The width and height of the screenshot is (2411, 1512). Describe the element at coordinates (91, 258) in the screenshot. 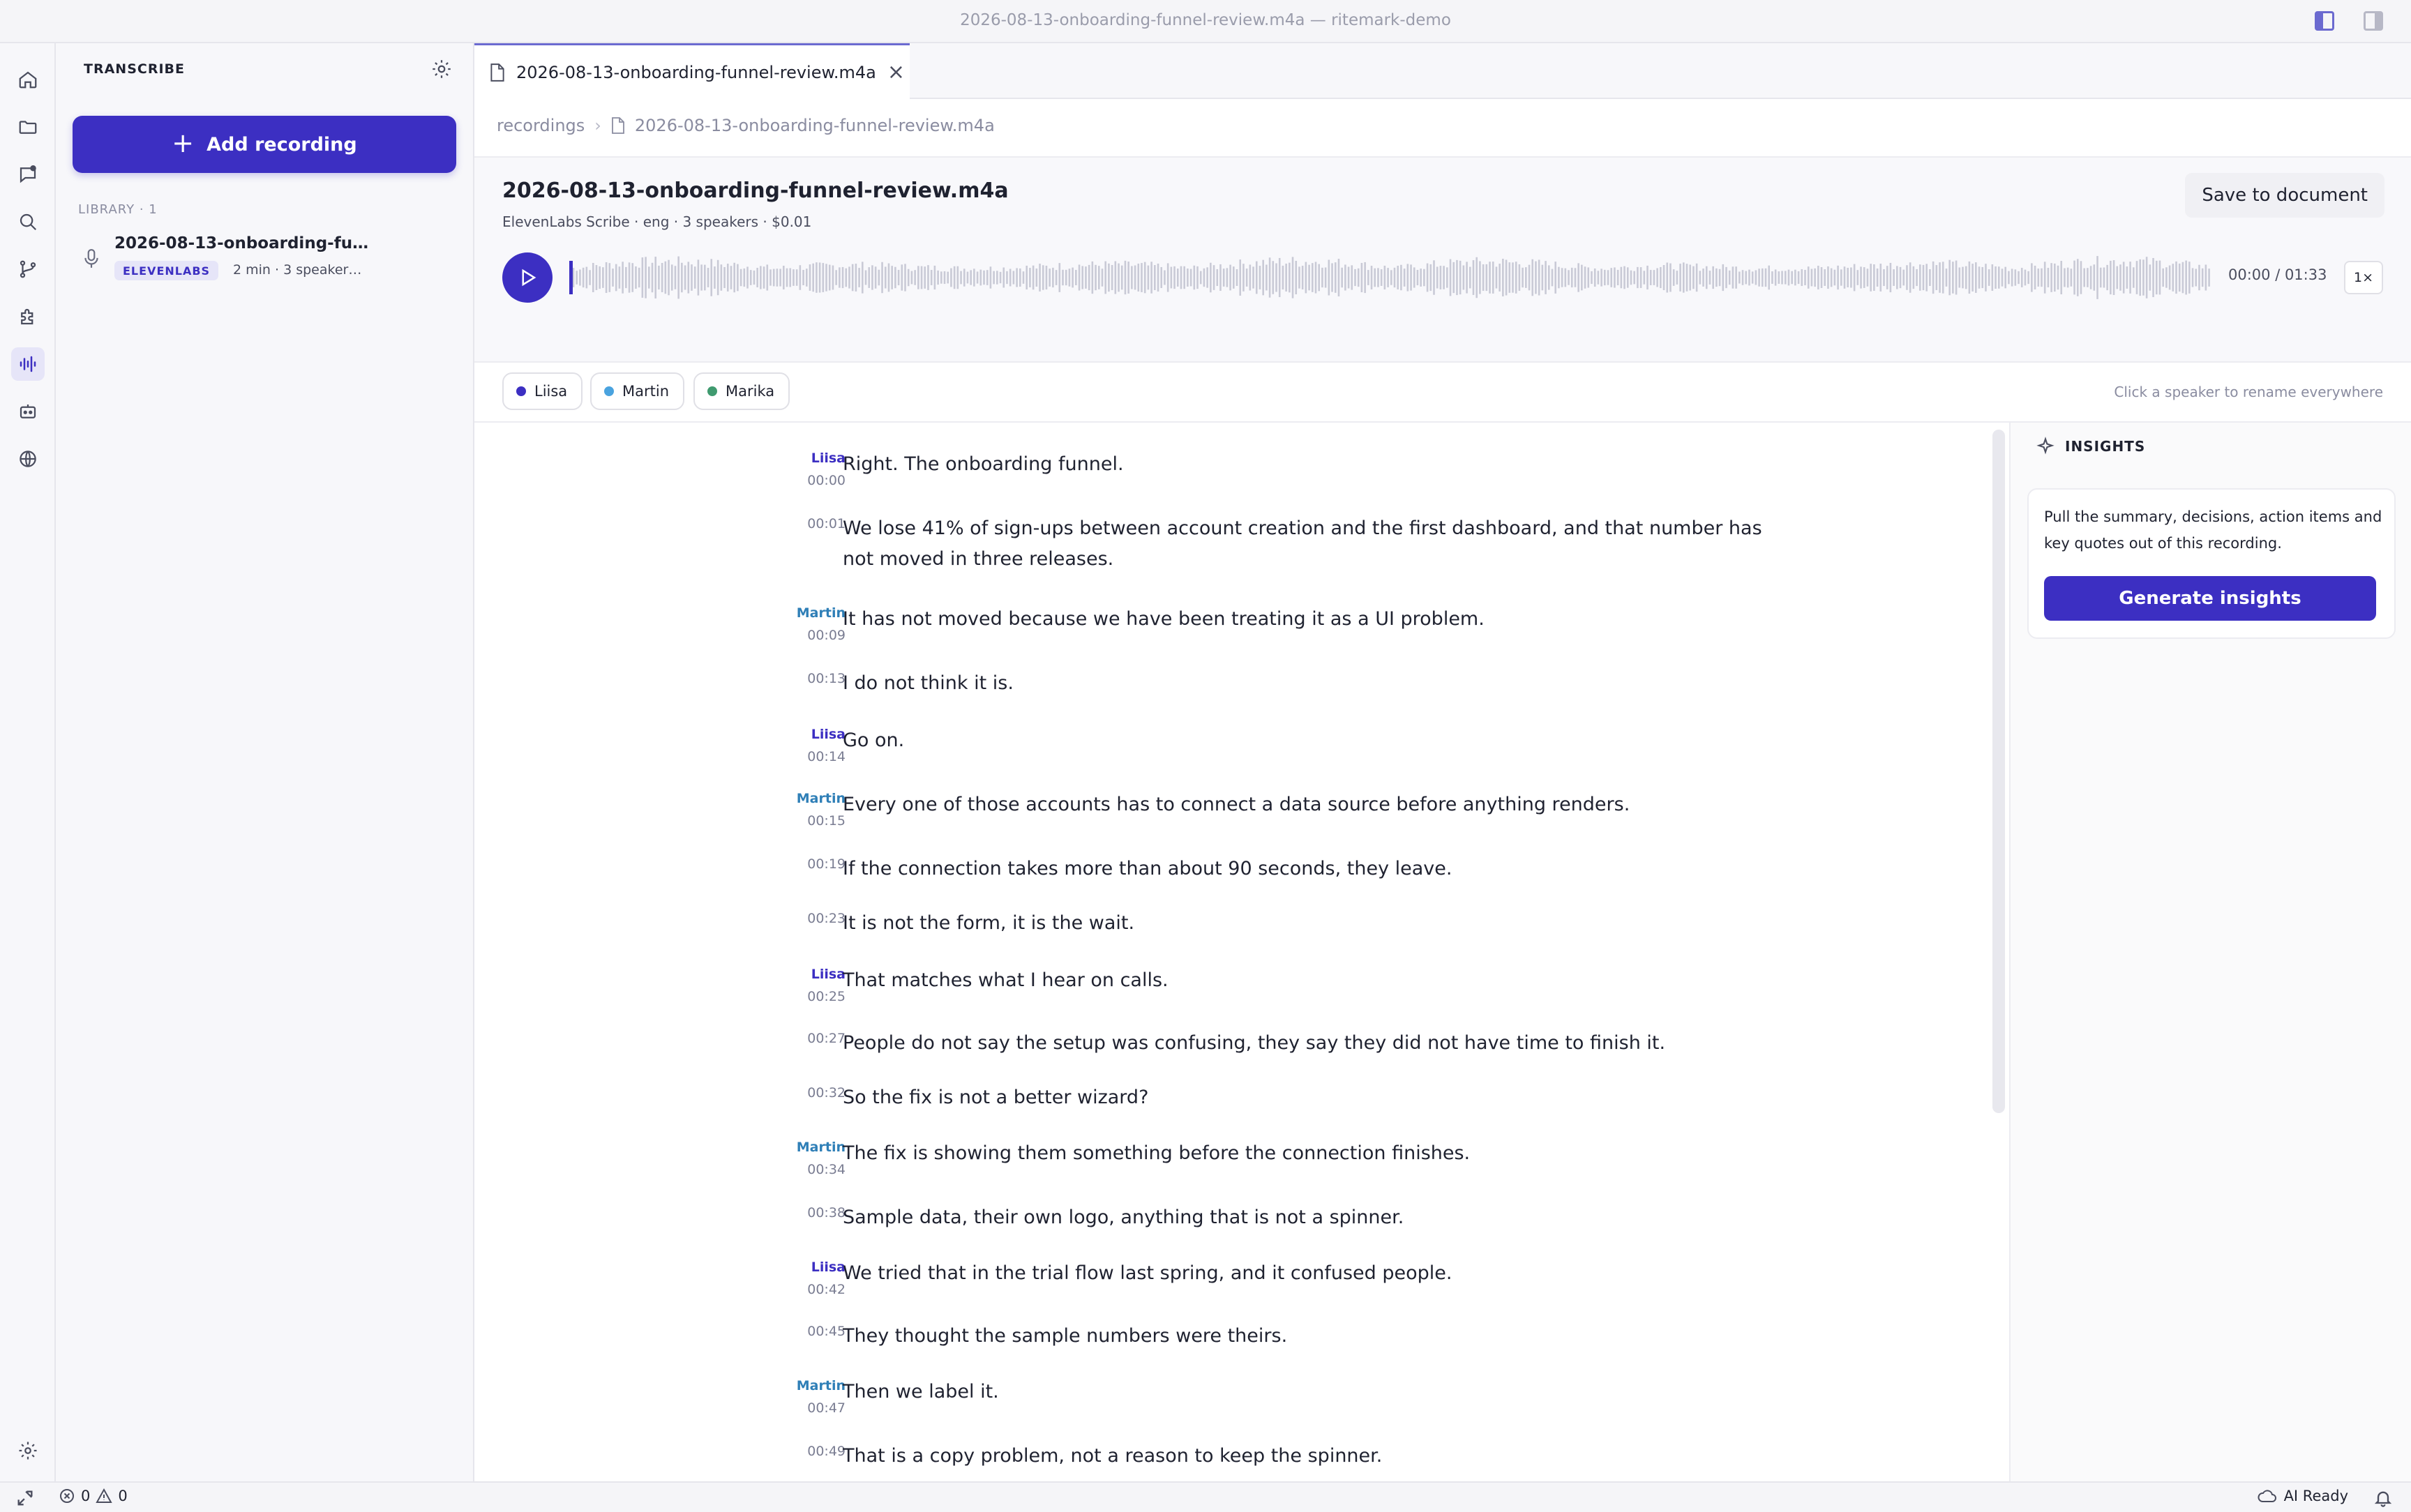

I see `microphone-icon` at that location.